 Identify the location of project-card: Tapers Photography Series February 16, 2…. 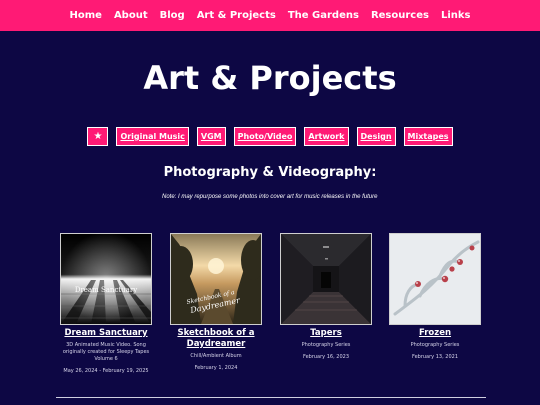
(326, 297).